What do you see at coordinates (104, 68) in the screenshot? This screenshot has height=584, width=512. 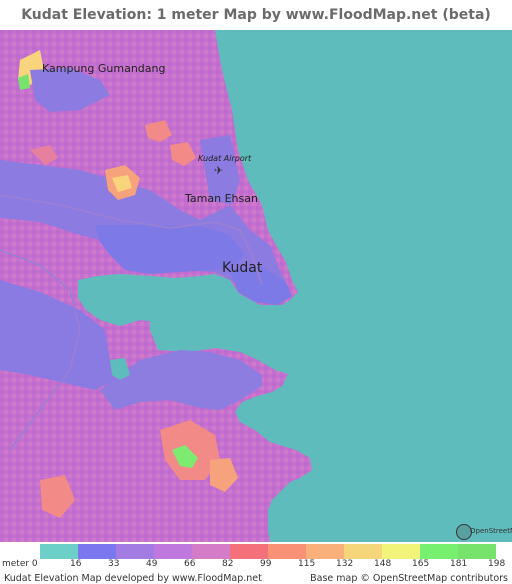 I see `place-label-kampung-gumandang: Kampung Gumandang` at bounding box center [104, 68].